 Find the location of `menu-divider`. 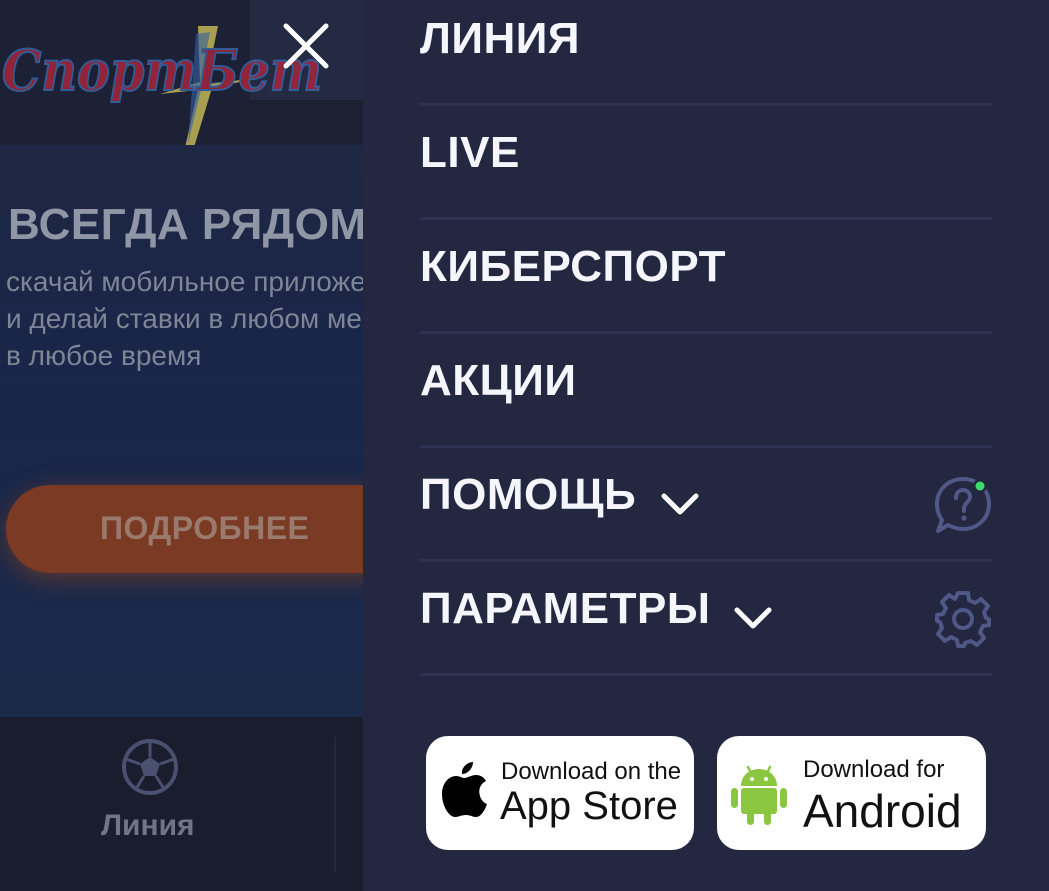

menu-divider is located at coordinates (706, 674).